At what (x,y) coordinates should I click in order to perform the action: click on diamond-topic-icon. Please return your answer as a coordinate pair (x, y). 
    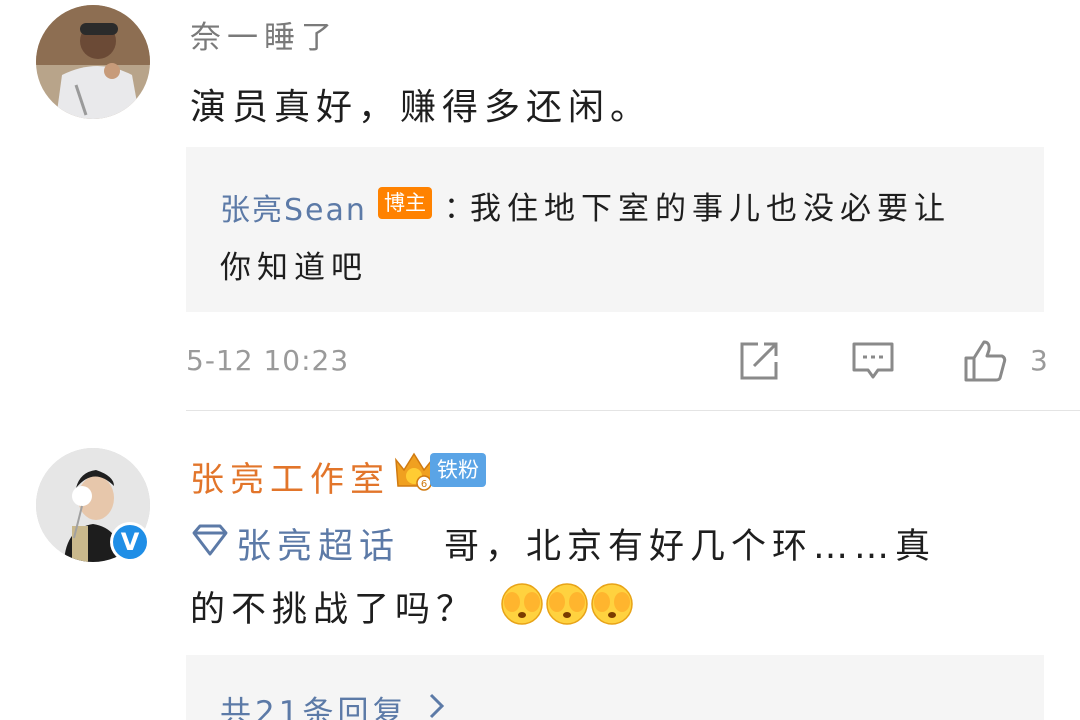
    Looking at the image, I should click on (210, 540).